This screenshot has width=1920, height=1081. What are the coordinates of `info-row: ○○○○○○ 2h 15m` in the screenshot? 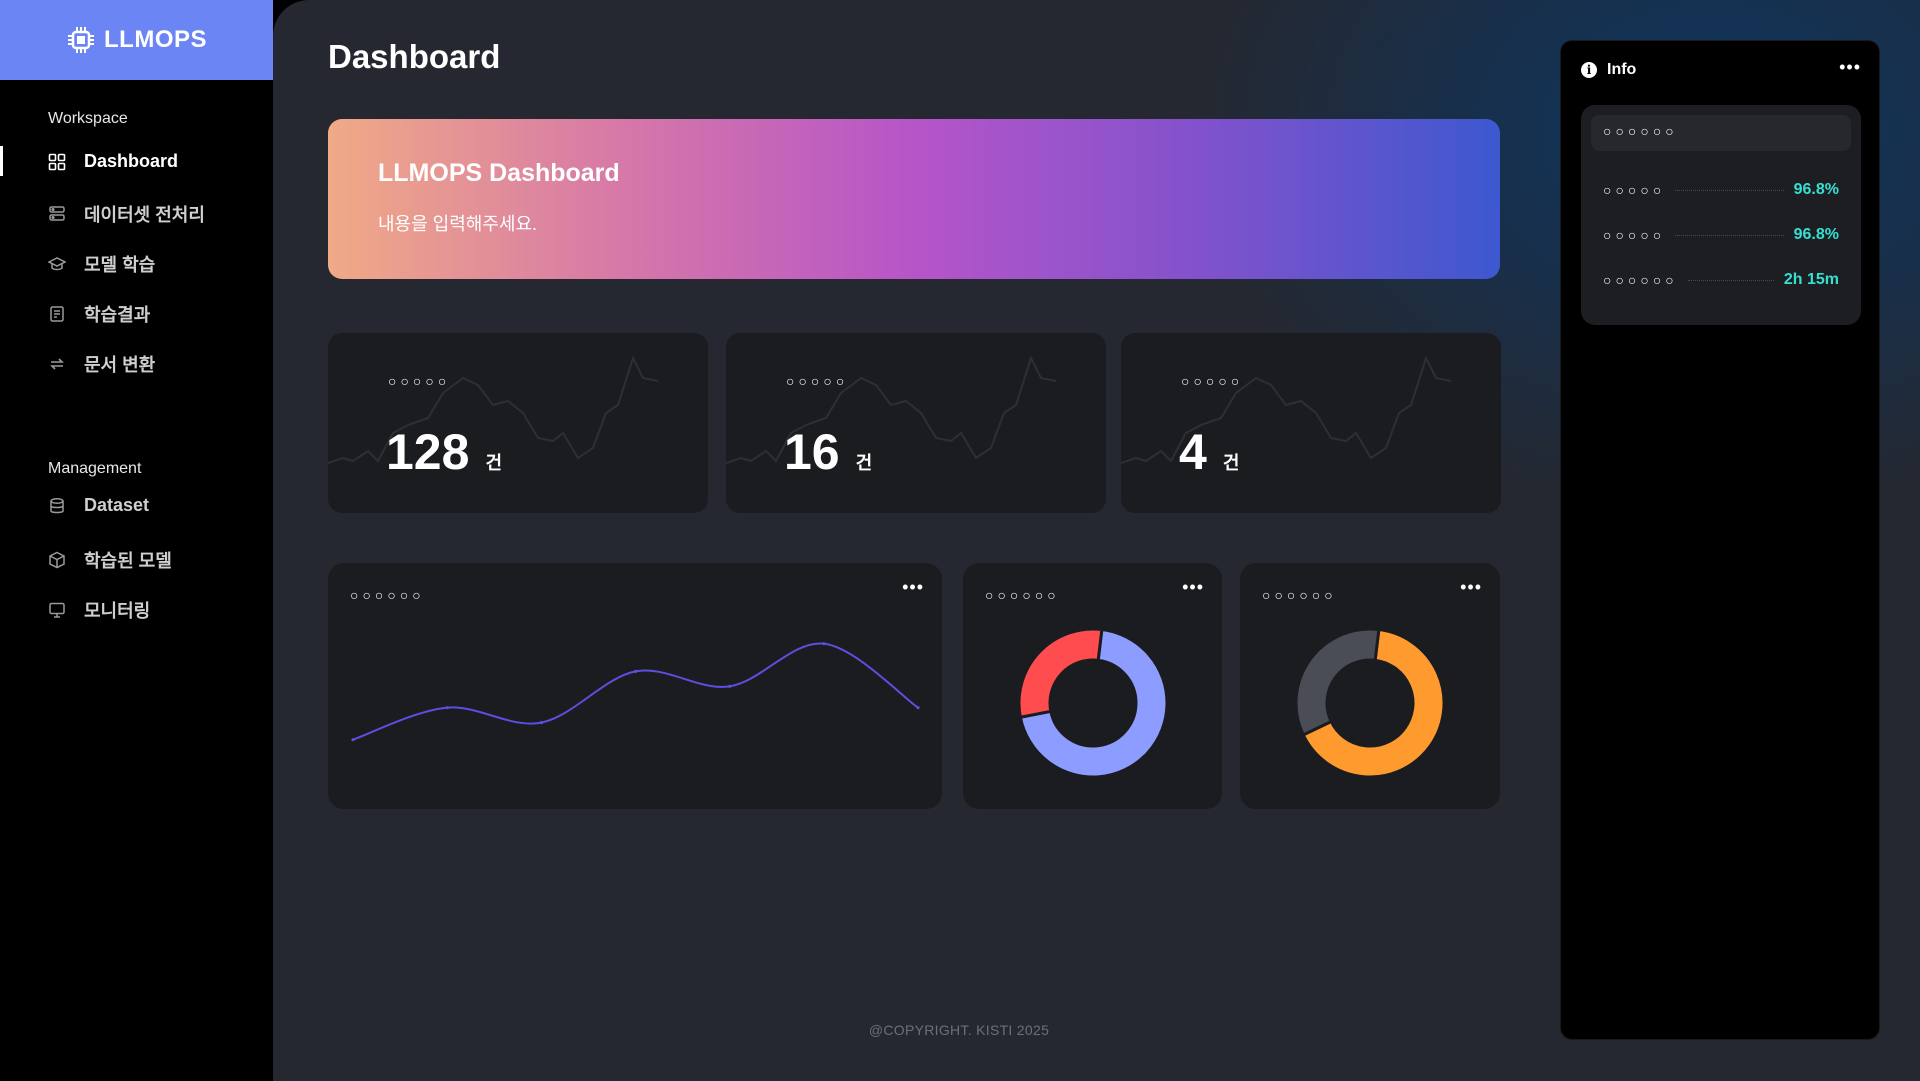 It's located at (1721, 280).